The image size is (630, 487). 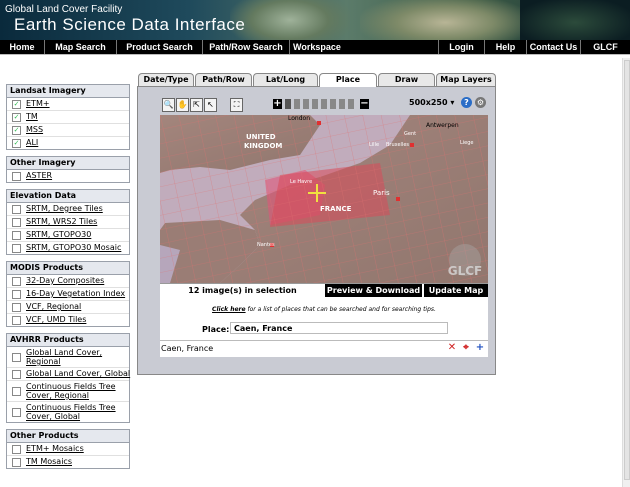 What do you see at coordinates (505, 47) in the screenshot?
I see `nav-help: Help` at bounding box center [505, 47].